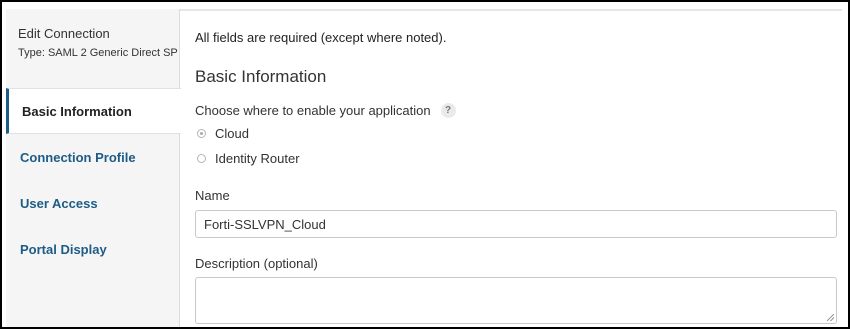 The width and height of the screenshot is (850, 329). I want to click on description-label: Description (optional), so click(256, 263).